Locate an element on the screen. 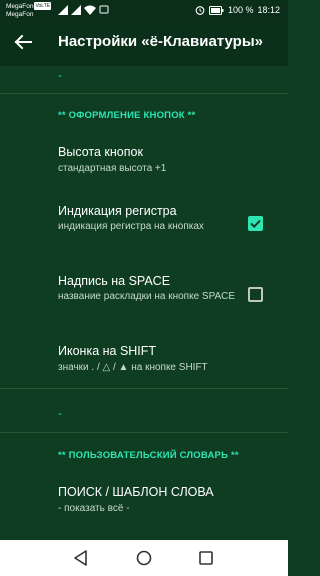 The width and height of the screenshot is (320, 576). battery-icon is located at coordinates (216, 10).